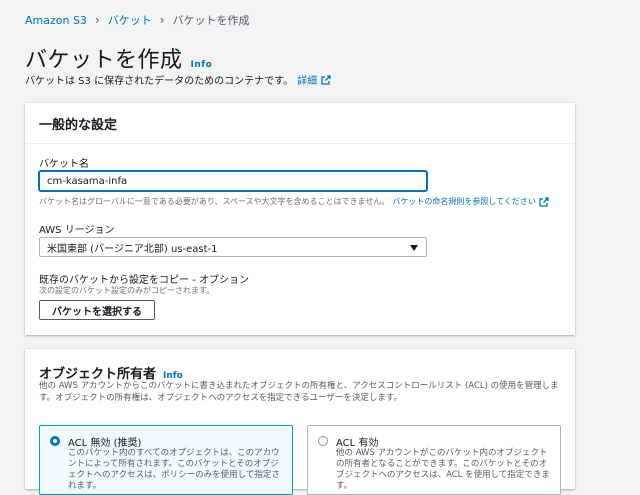  What do you see at coordinates (357, 443) in the screenshot?
I see `acl-enabled-title: ACL 有効` at bounding box center [357, 443].